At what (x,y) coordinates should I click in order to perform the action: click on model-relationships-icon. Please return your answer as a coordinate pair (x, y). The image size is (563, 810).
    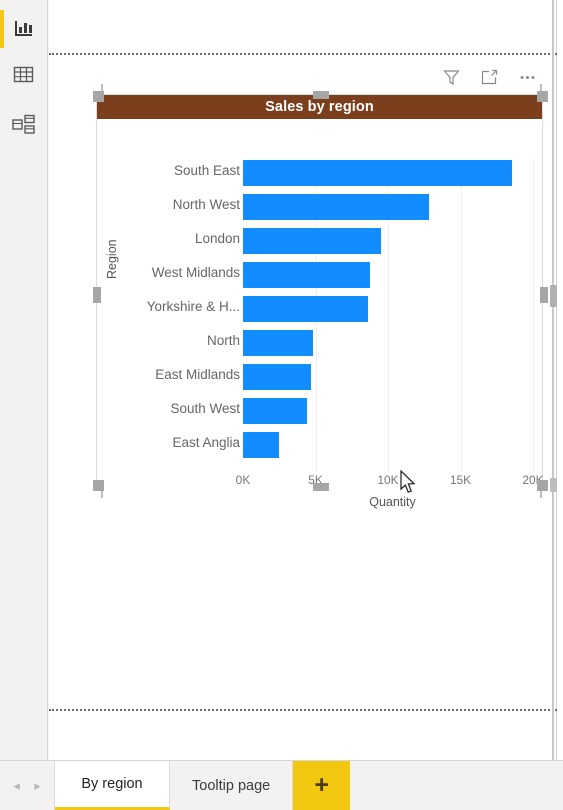
    Looking at the image, I should click on (24, 125).